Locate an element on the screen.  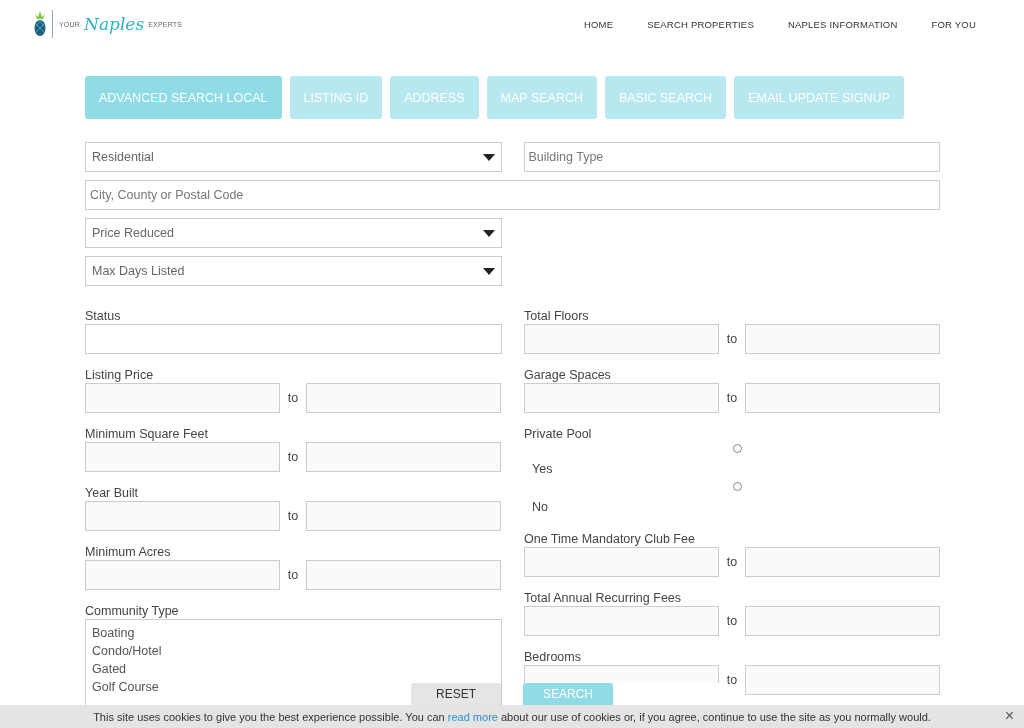
field-label: Total Floors is located at coordinates (556, 316).